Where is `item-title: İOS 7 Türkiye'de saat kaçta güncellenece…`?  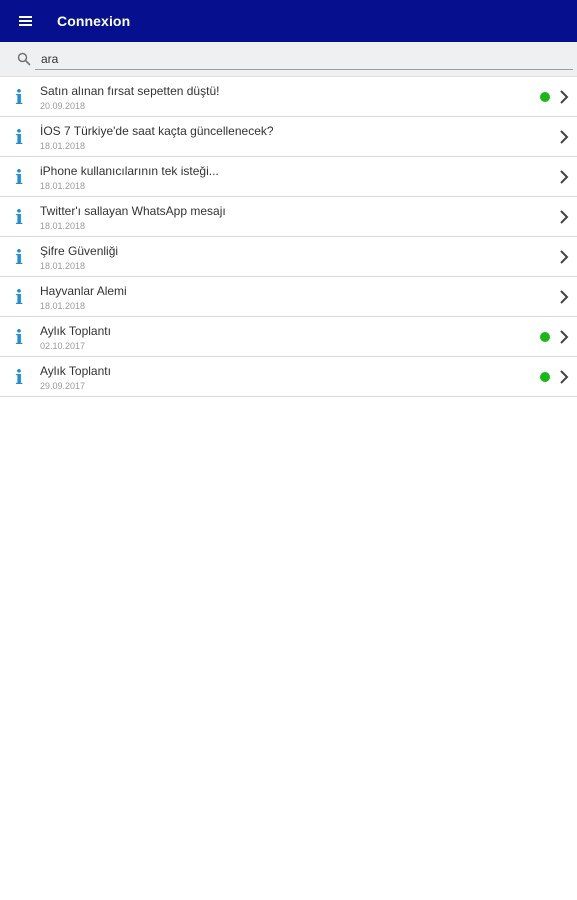
item-title: İOS 7 Türkiye'de saat kaçta güncellenece… is located at coordinates (157, 131).